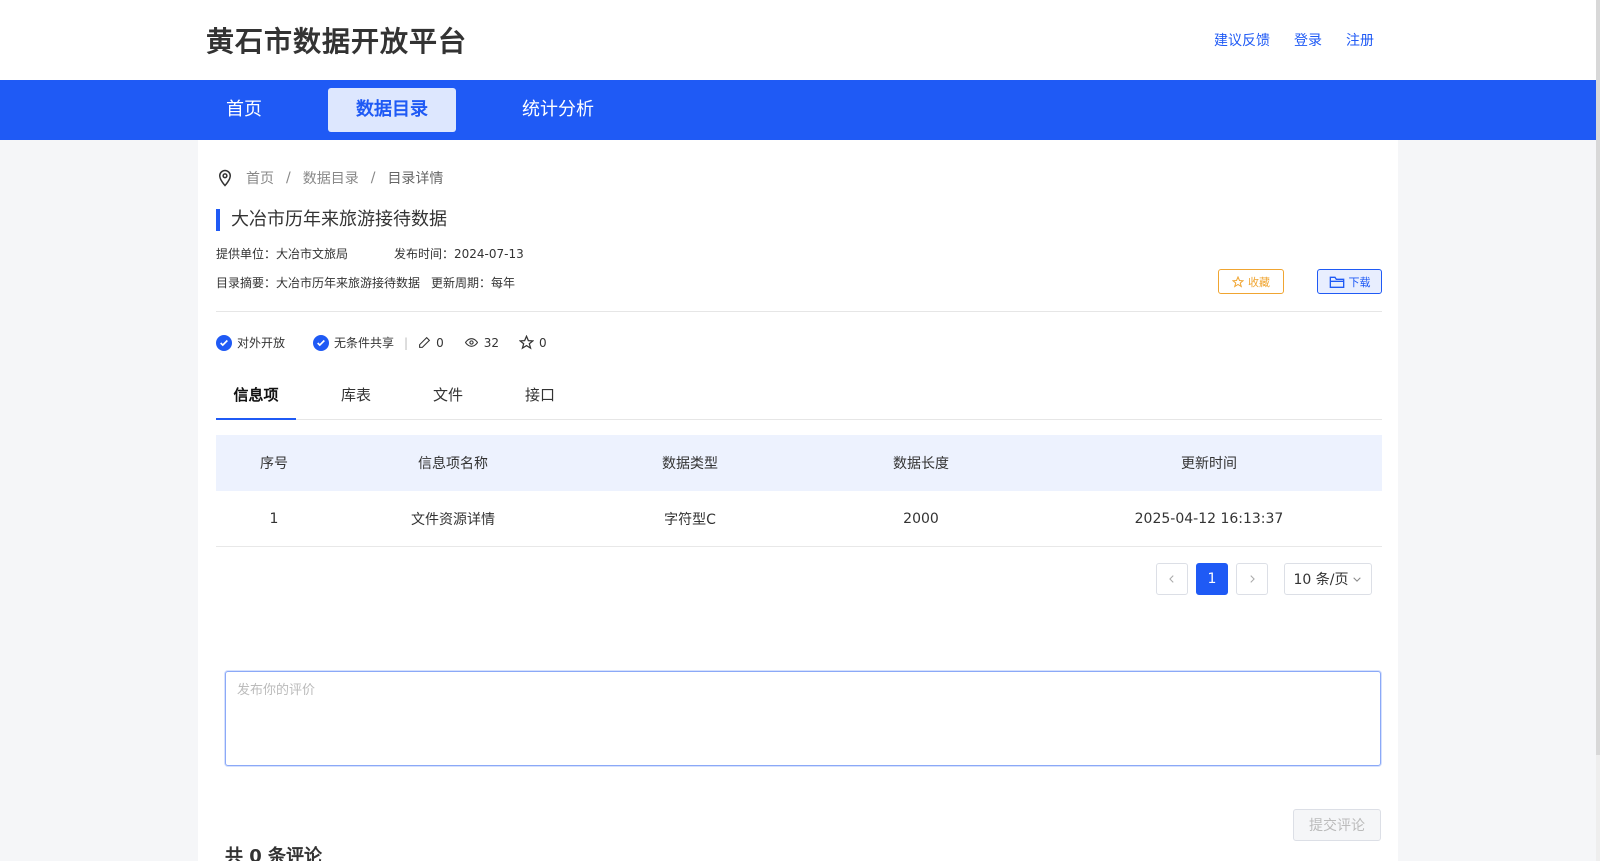 This screenshot has width=1600, height=861. I want to click on page-title: 大冶市历年来旅游接待数据, so click(331, 220).